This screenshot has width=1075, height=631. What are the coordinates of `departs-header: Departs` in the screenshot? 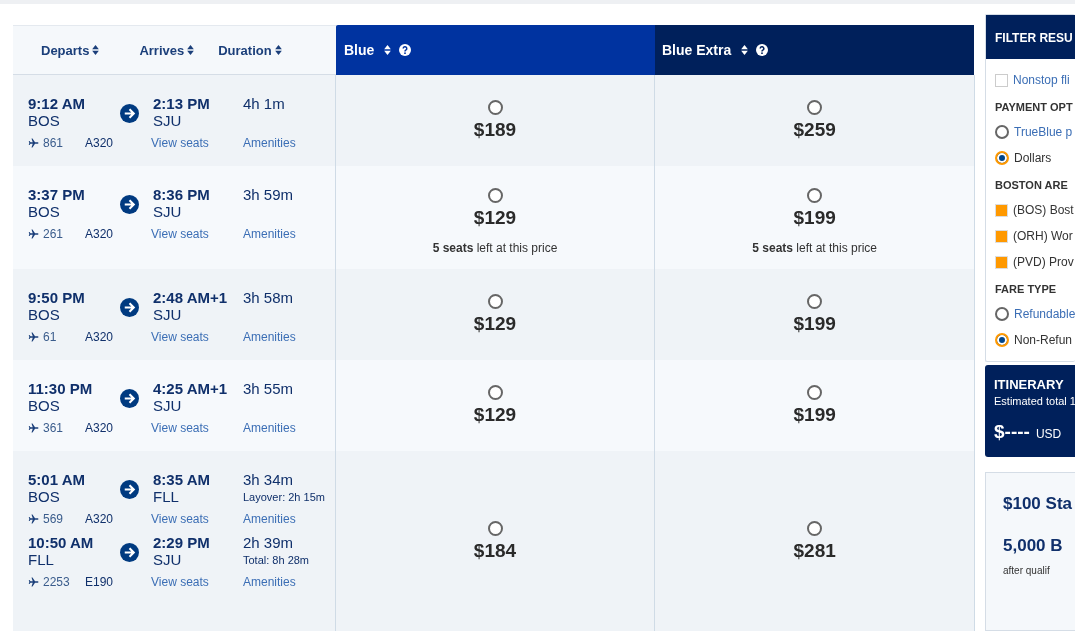 It's located at (70, 50).